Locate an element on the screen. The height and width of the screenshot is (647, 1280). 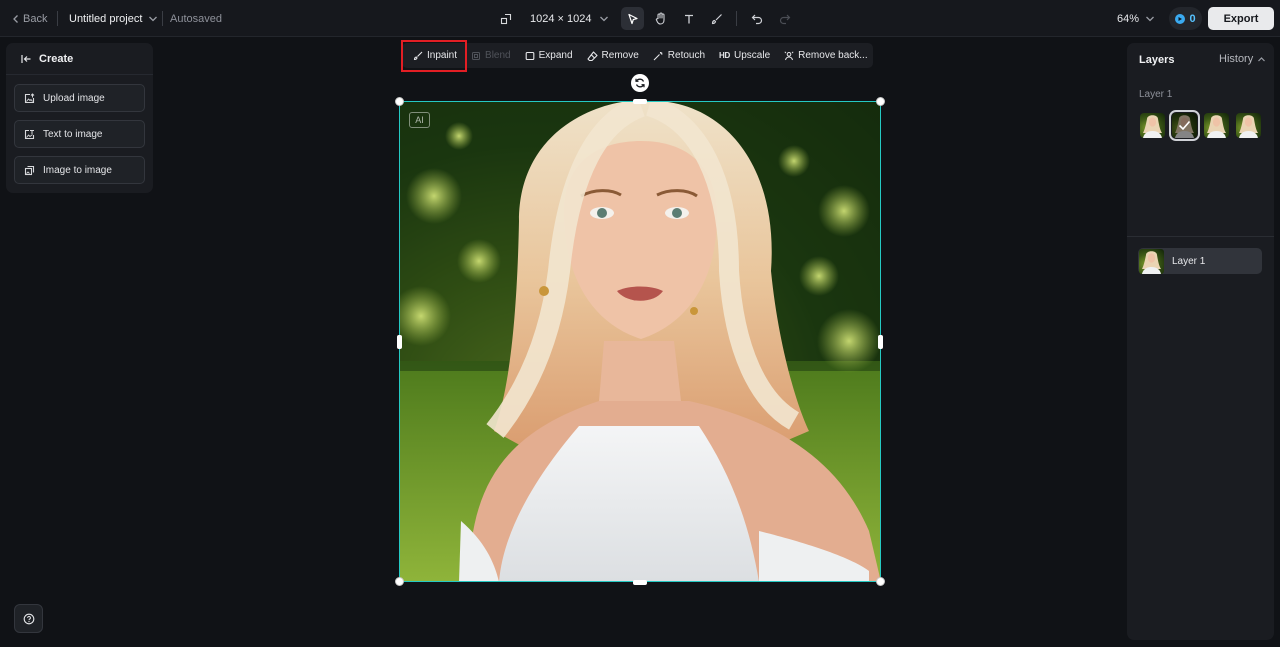
zoom-level: 64% is located at coordinates (1128, 18).